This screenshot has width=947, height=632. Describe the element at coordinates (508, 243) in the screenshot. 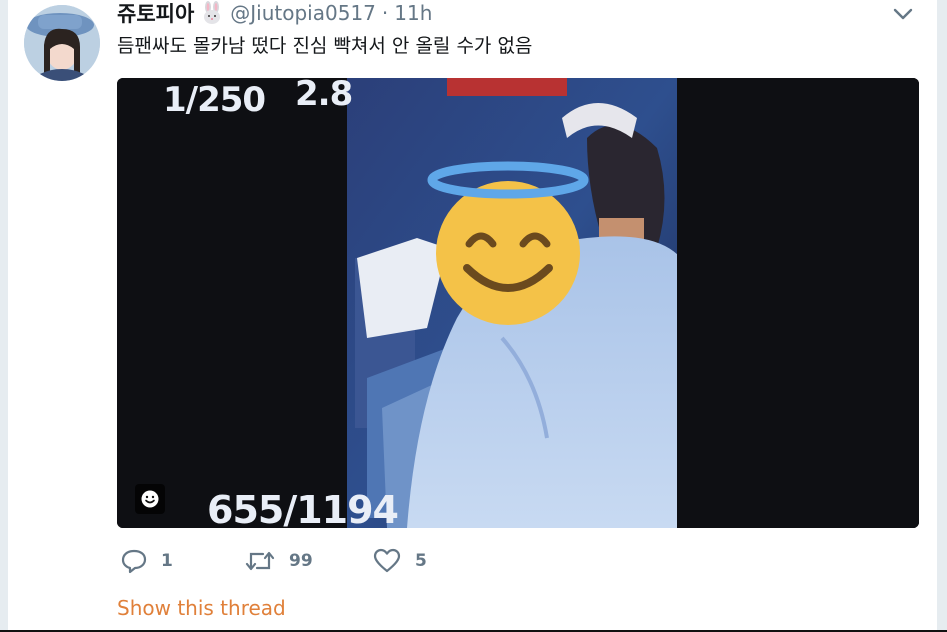

I see `smiling-face-with-halo-icon` at that location.